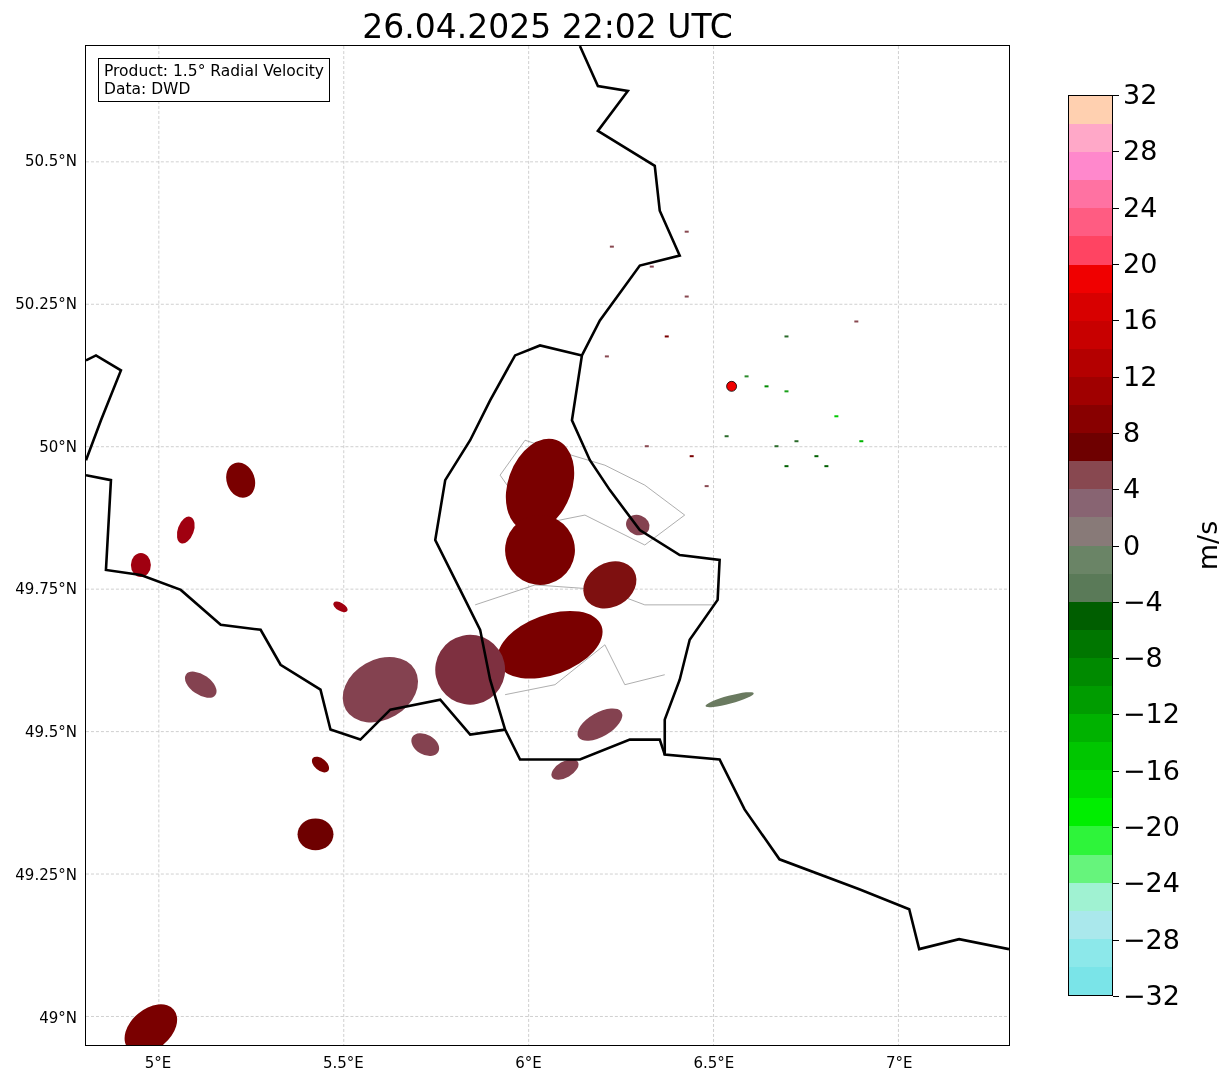 The height and width of the screenshot is (1081, 1225). I want to click on colorbar-tick-label: −28, so click(1151, 939).